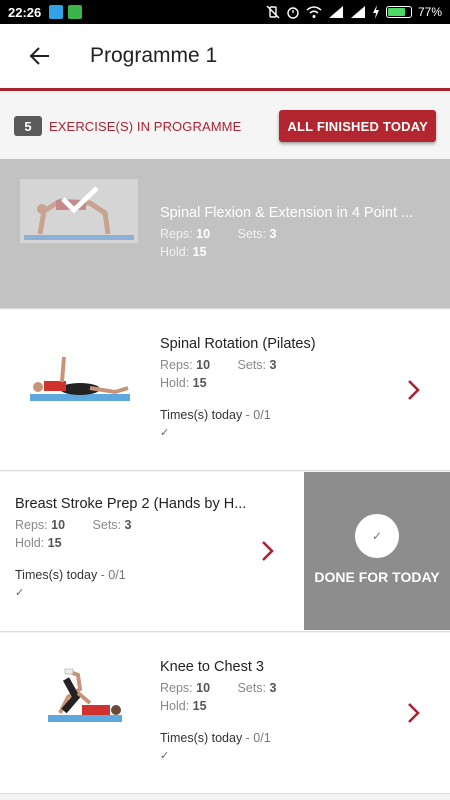  What do you see at coordinates (212, 667) in the screenshot?
I see `exercise-name: Knee to Chest 3` at bounding box center [212, 667].